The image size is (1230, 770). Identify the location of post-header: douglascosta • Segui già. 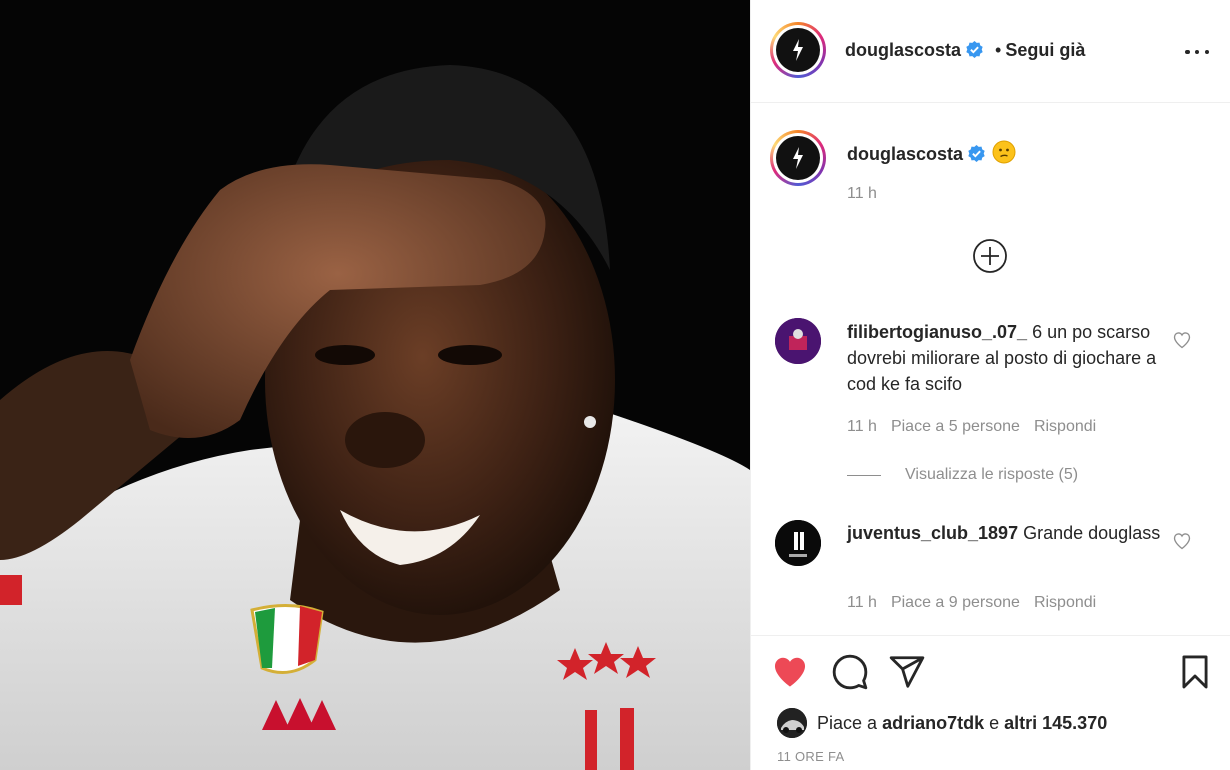
(990, 51).